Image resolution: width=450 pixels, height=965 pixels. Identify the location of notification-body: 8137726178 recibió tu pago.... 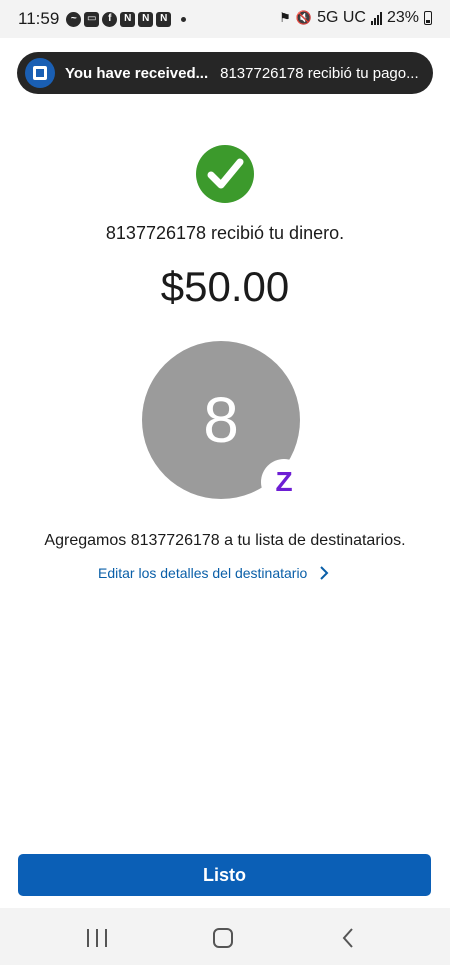
(319, 73).